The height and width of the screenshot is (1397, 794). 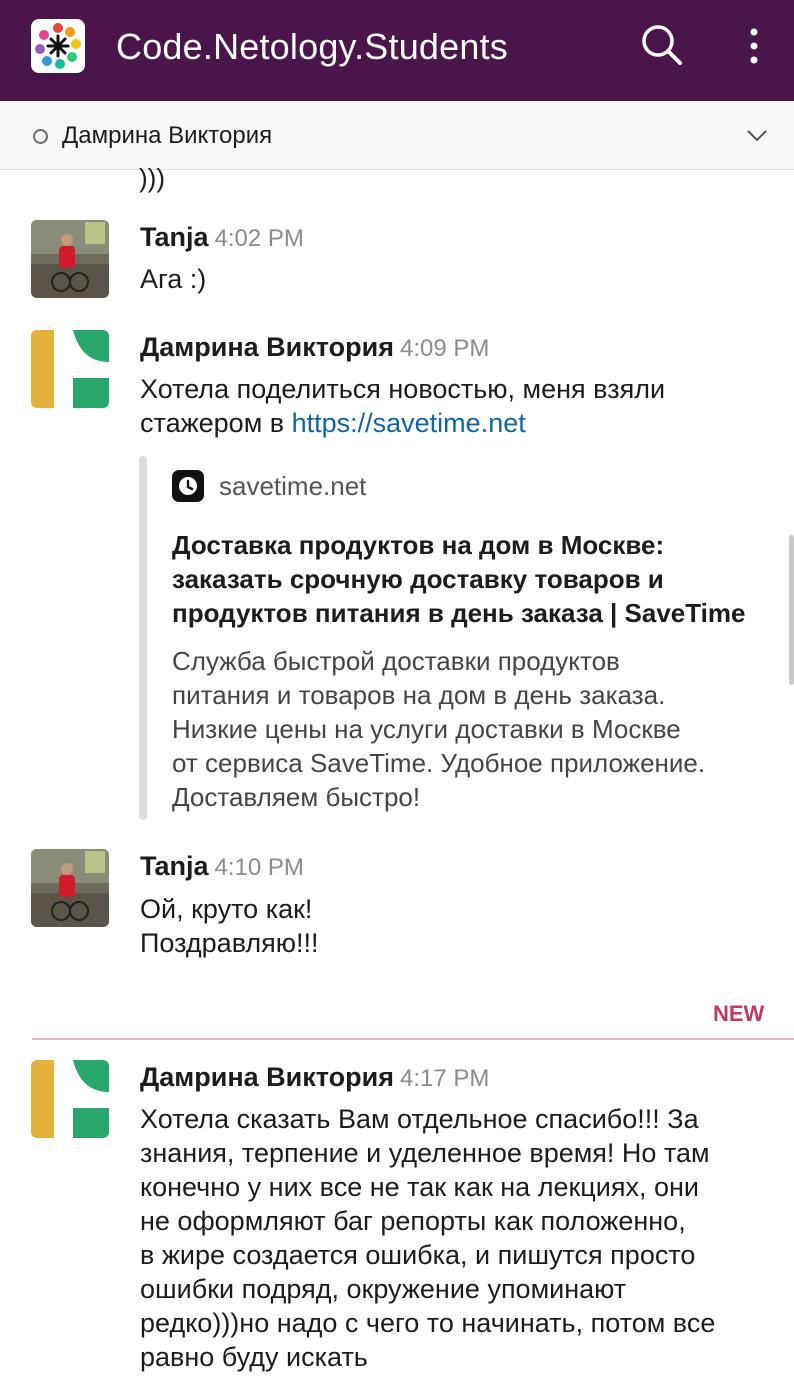 I want to click on message-line: Ага :), so click(x=173, y=279).